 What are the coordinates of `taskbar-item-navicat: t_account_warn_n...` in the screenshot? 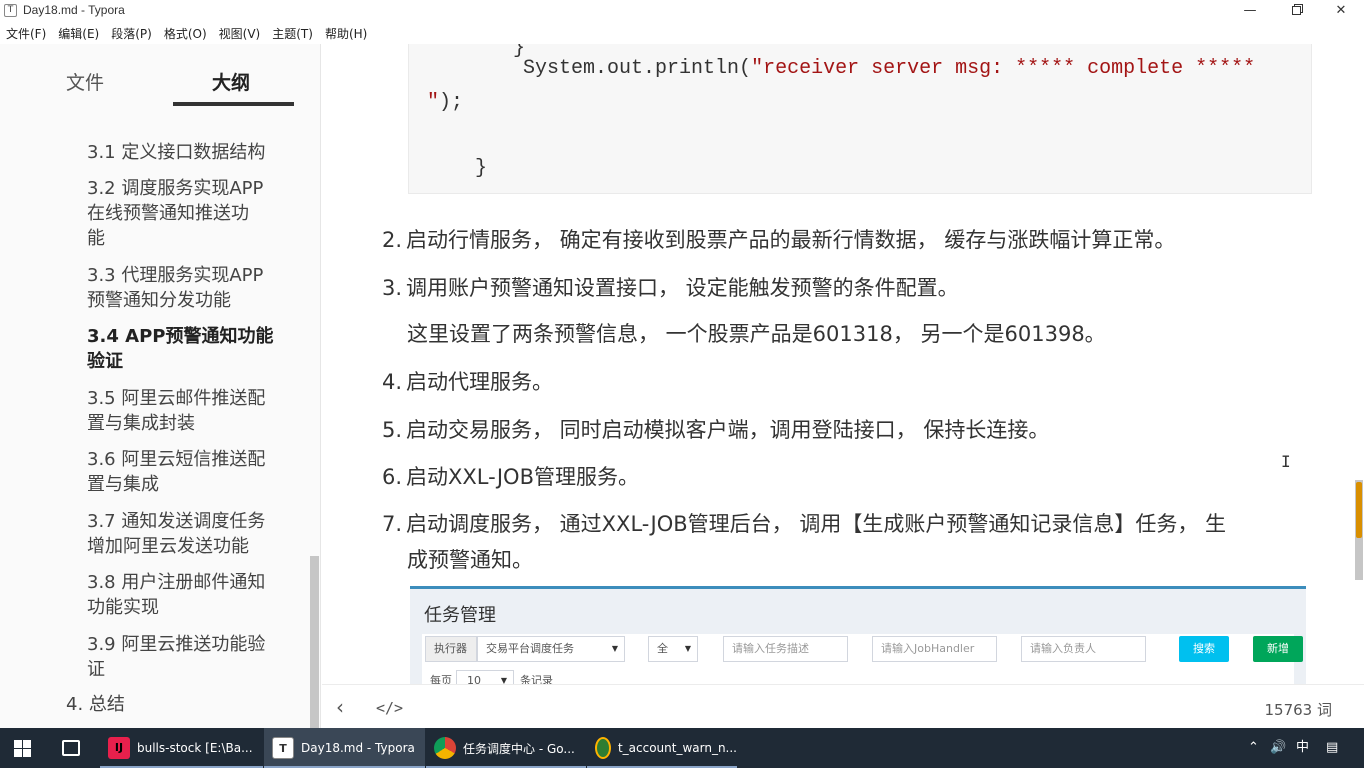 It's located at (662, 748).